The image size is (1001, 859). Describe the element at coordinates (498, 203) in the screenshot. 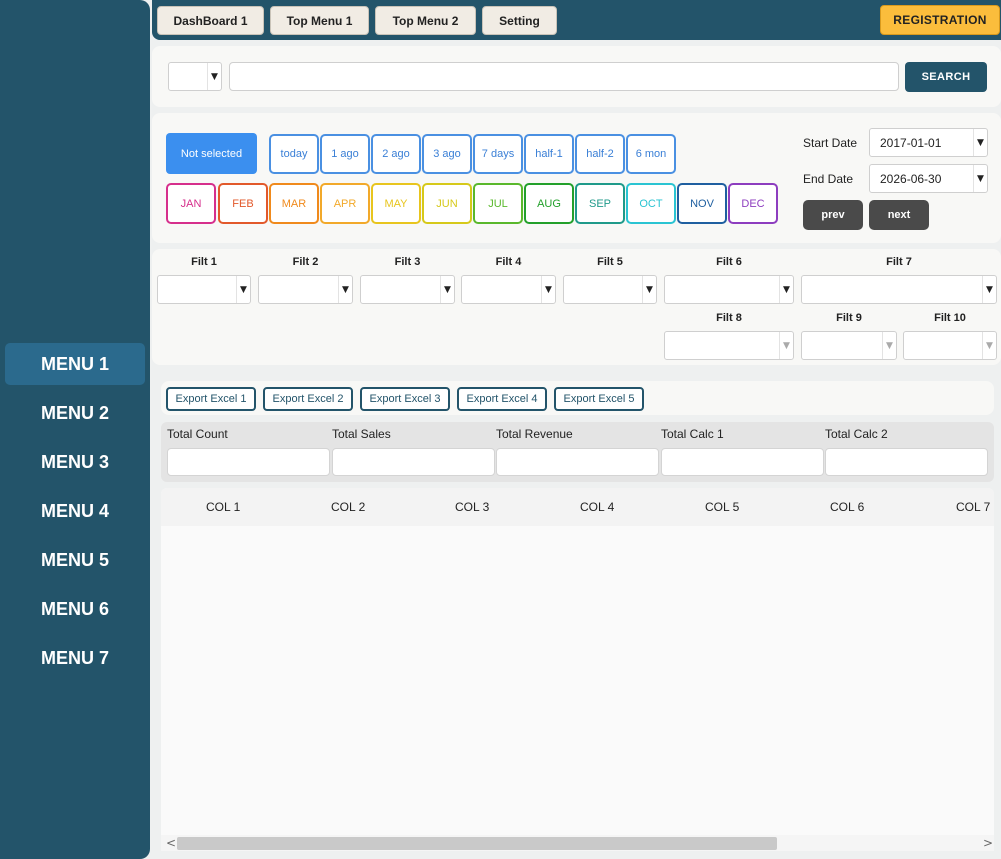

I see `month-jul-button: JUL` at that location.